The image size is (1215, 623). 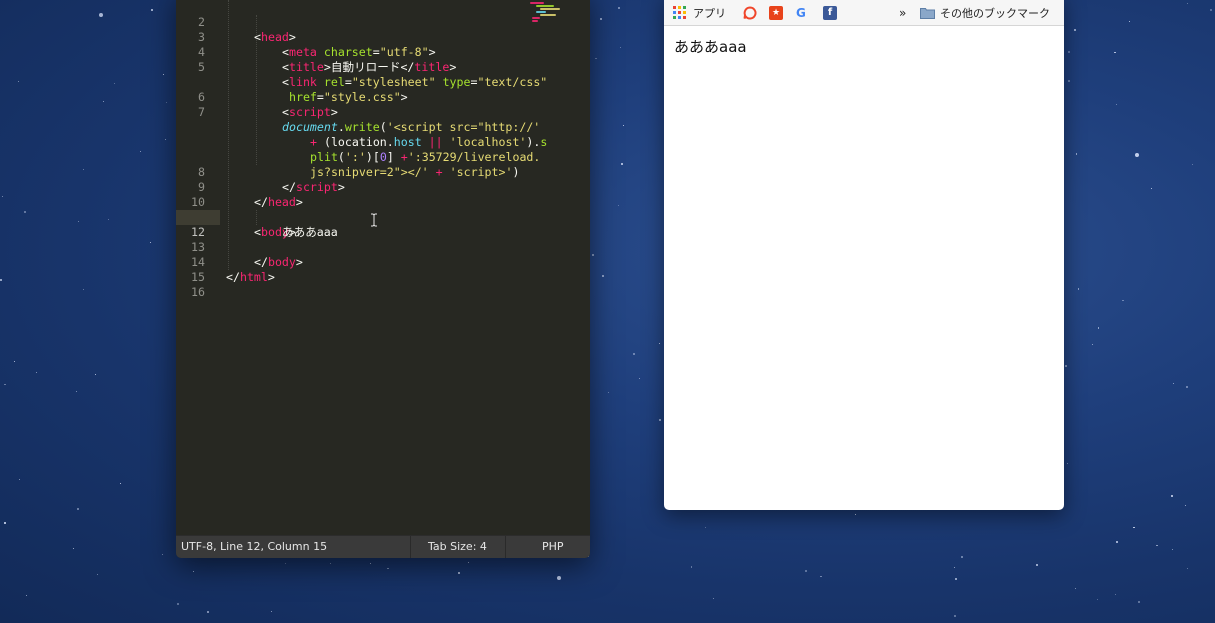 What do you see at coordinates (374, 220) in the screenshot?
I see `text-cursor-icon` at bounding box center [374, 220].